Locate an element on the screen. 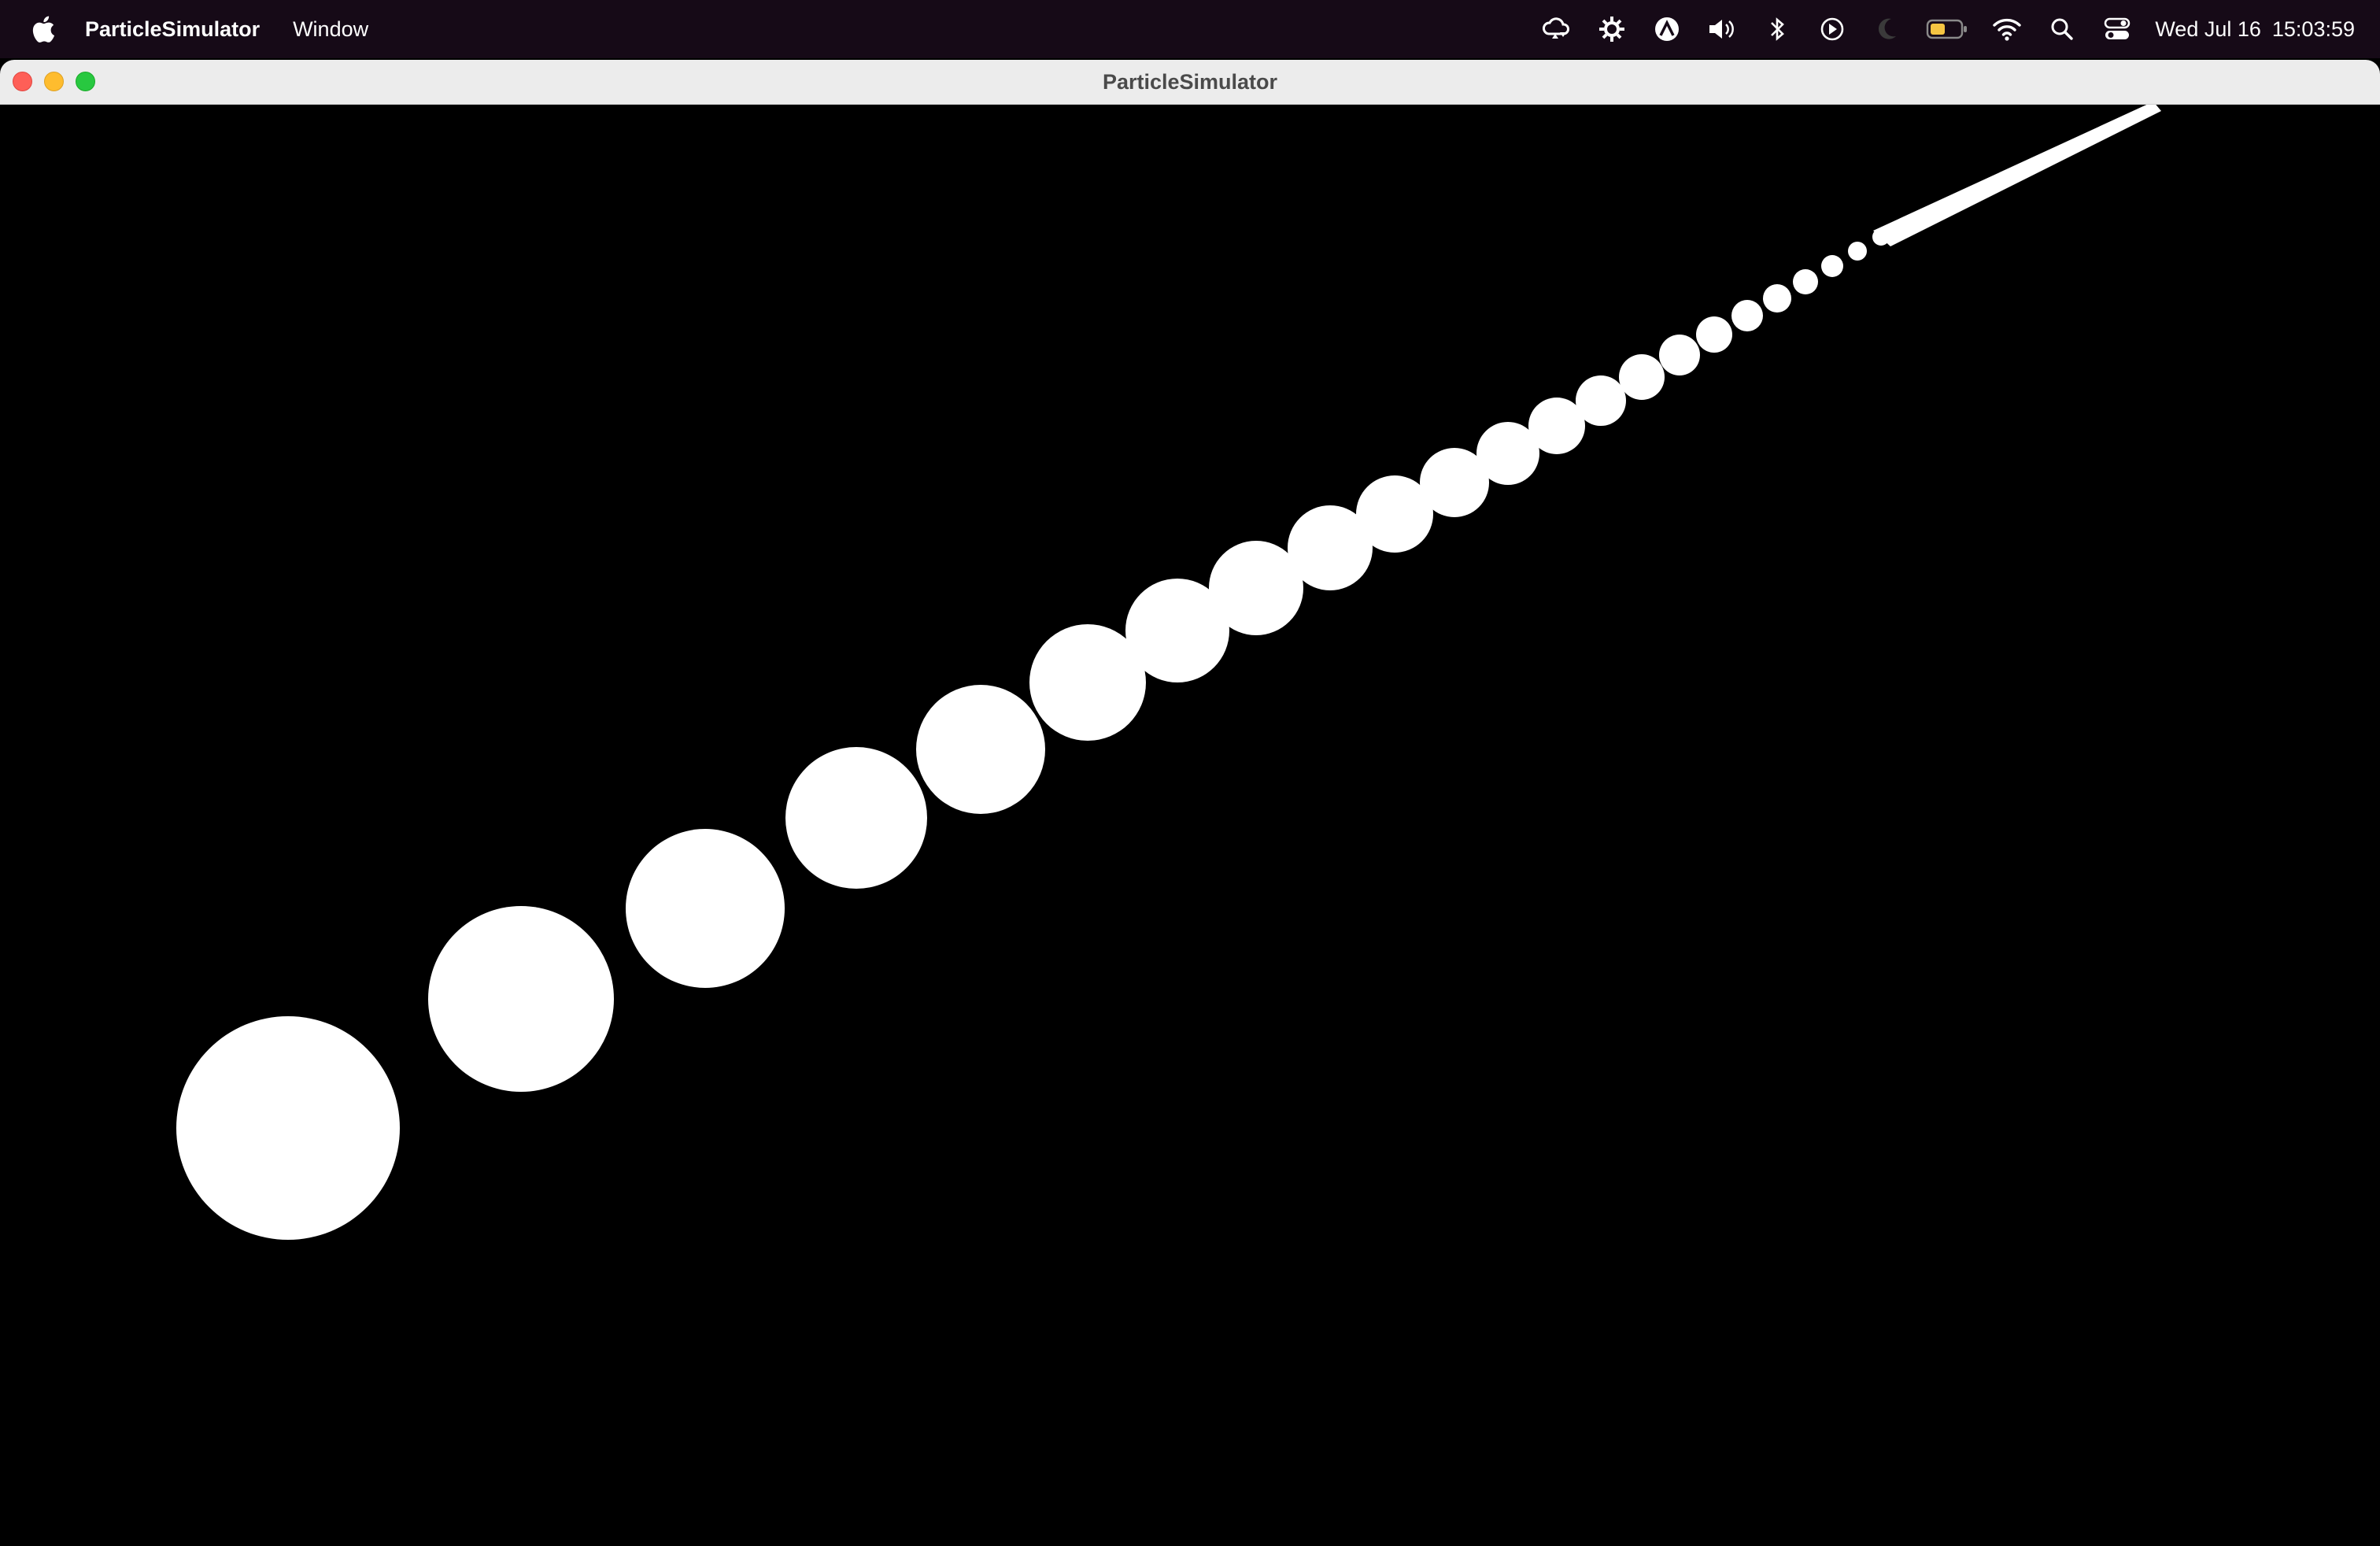  clock-date: Wed Jul 16 is located at coordinates (2208, 29).